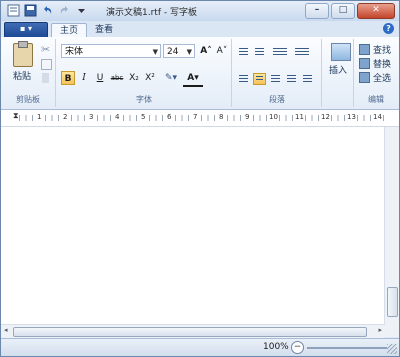  I want to click on ribbon-tab-row: ▪ ▾ 主页 查看 ?, so click(200, 29).